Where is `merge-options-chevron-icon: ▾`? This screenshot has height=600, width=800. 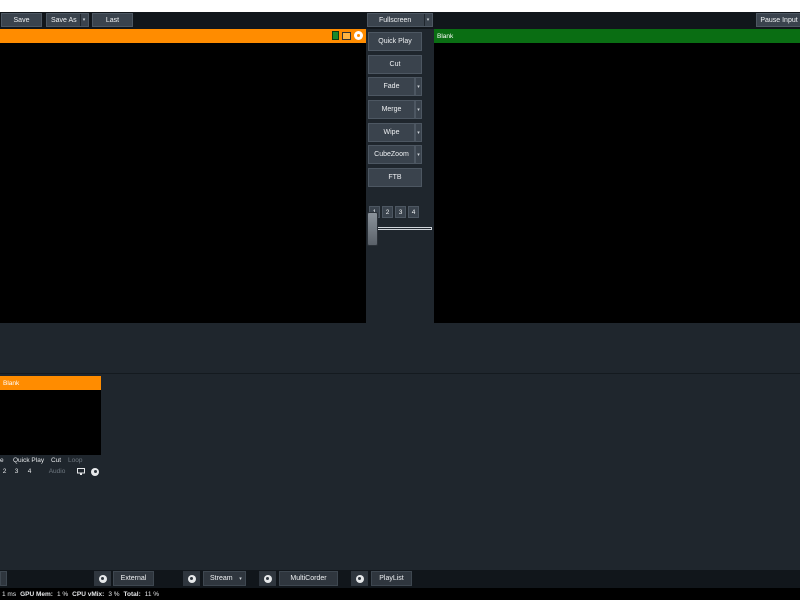
merge-options-chevron-icon: ▾ is located at coordinates (418, 109).